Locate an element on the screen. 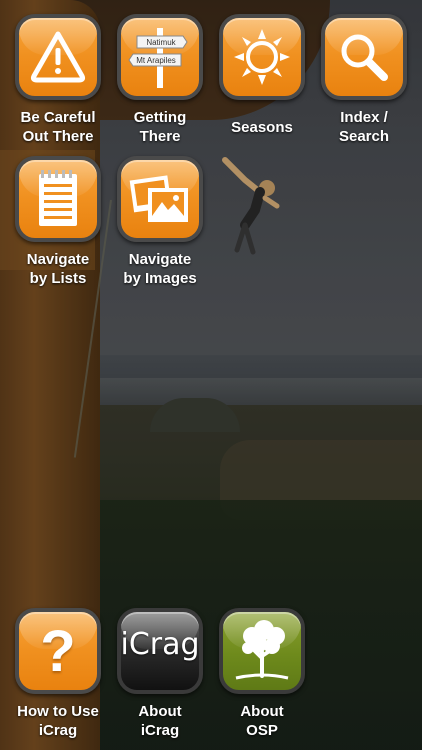 The height and width of the screenshot is (750, 422). sun-icon is located at coordinates (262, 57).